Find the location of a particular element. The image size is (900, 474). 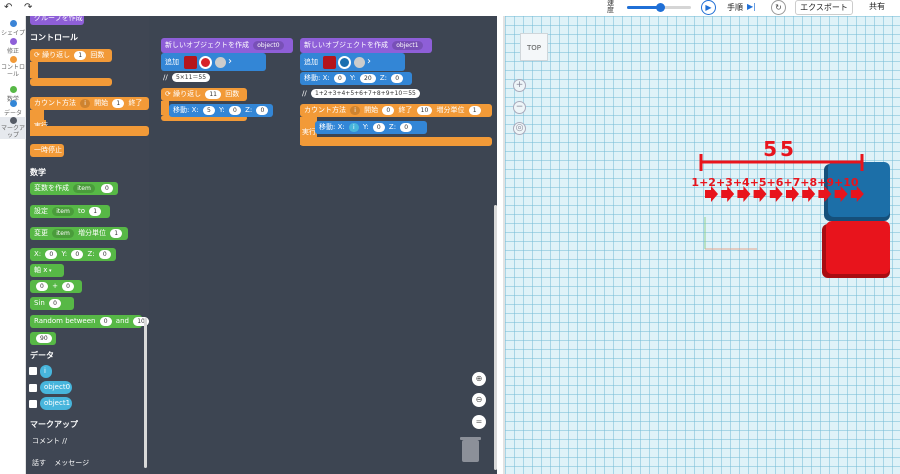

set-variable-name: item is located at coordinates (63, 211).